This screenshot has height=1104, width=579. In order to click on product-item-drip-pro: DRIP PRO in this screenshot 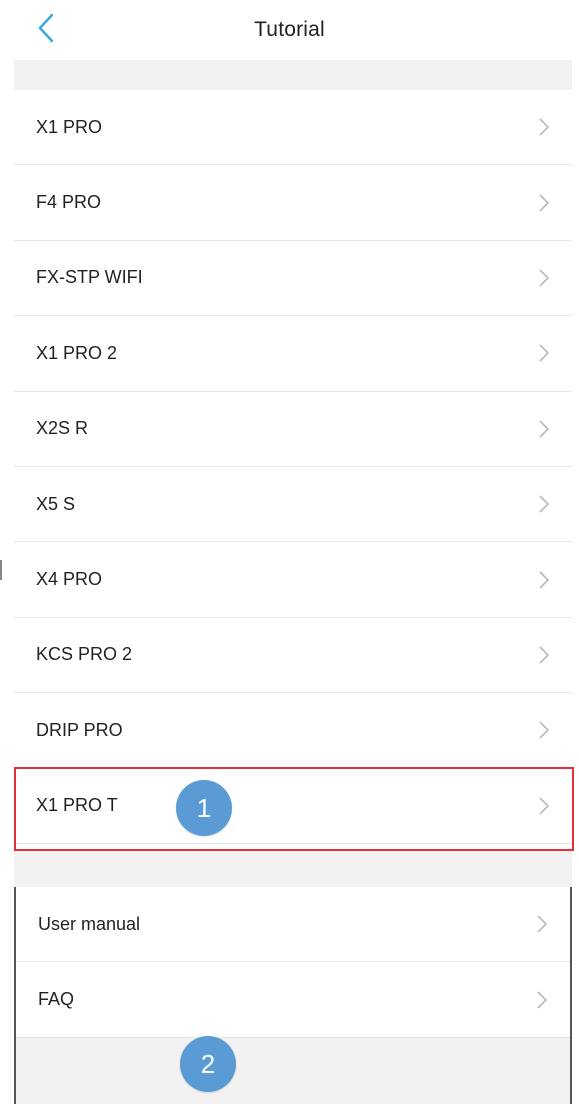, I will do `click(293, 731)`.